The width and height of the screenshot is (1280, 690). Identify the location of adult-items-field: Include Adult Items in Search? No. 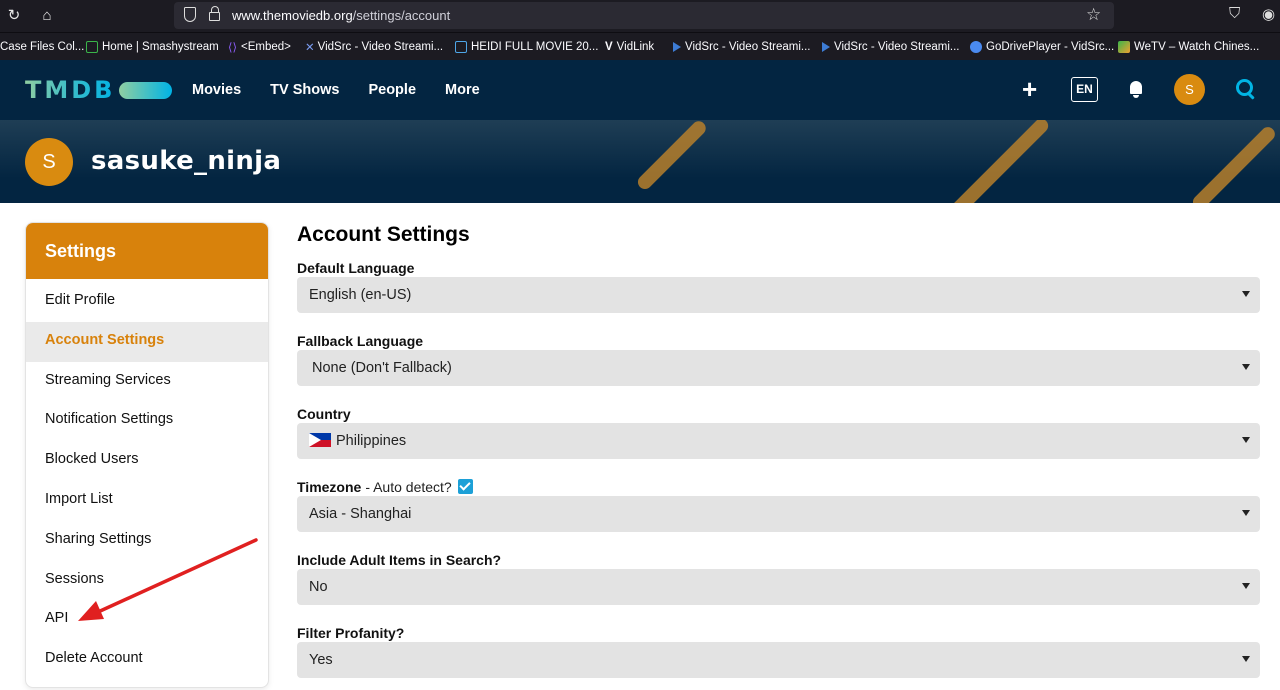
(778, 576).